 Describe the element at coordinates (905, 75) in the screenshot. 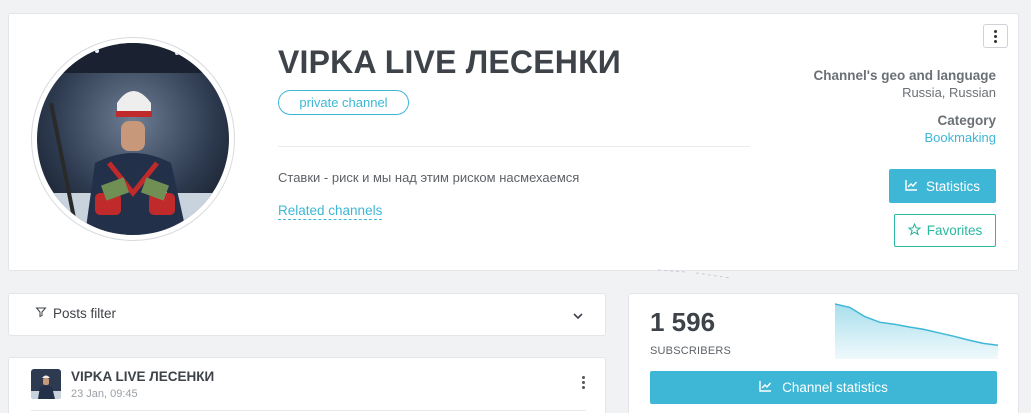

I see `geo-language-label: Channel's geo and language` at that location.